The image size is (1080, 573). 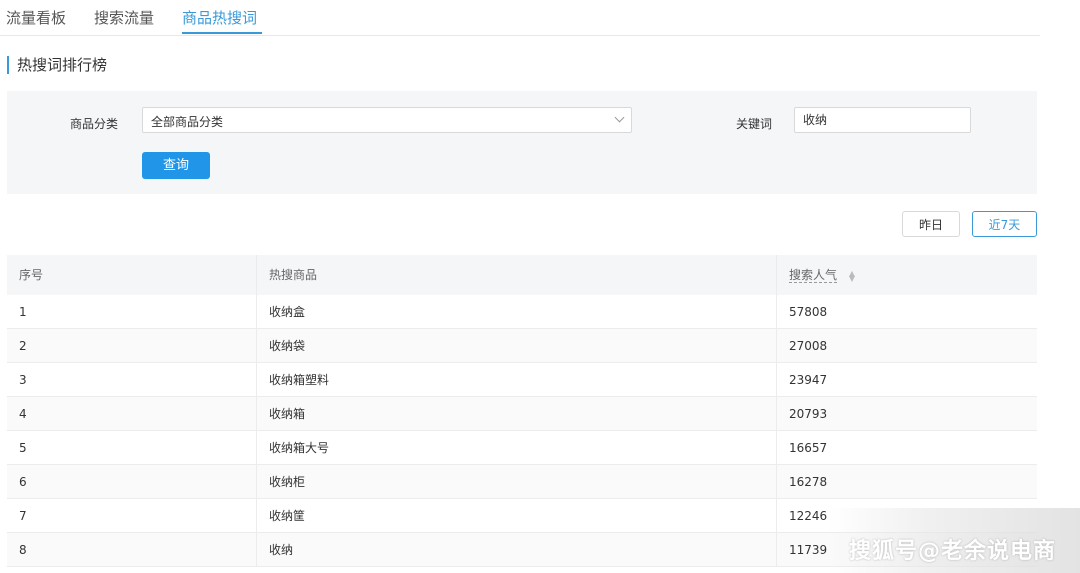 I want to click on header-rank: 序号, so click(x=132, y=275).